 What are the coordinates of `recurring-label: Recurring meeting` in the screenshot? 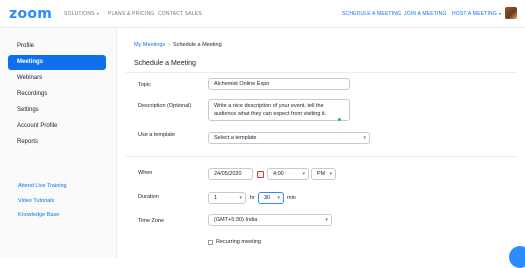 It's located at (238, 242).